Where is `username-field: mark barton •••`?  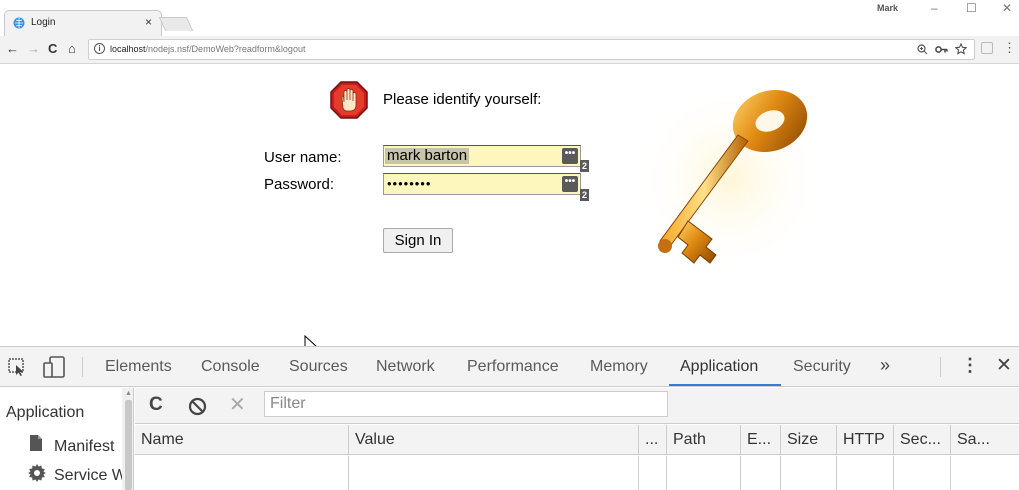 username-field: mark barton ••• is located at coordinates (482, 156).